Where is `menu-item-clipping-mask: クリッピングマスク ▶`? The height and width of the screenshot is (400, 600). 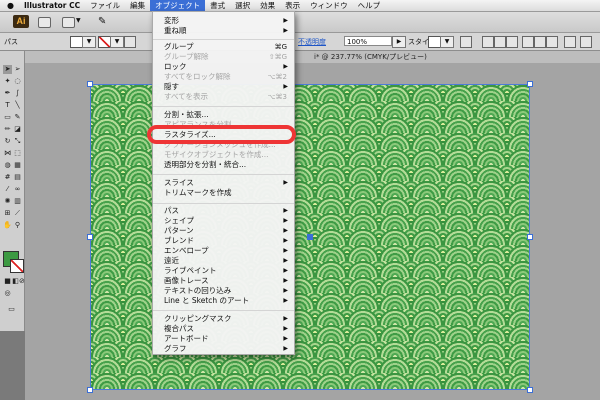
menu-item-clipping-mask: クリッピングマスク ▶ is located at coordinates (223, 319).